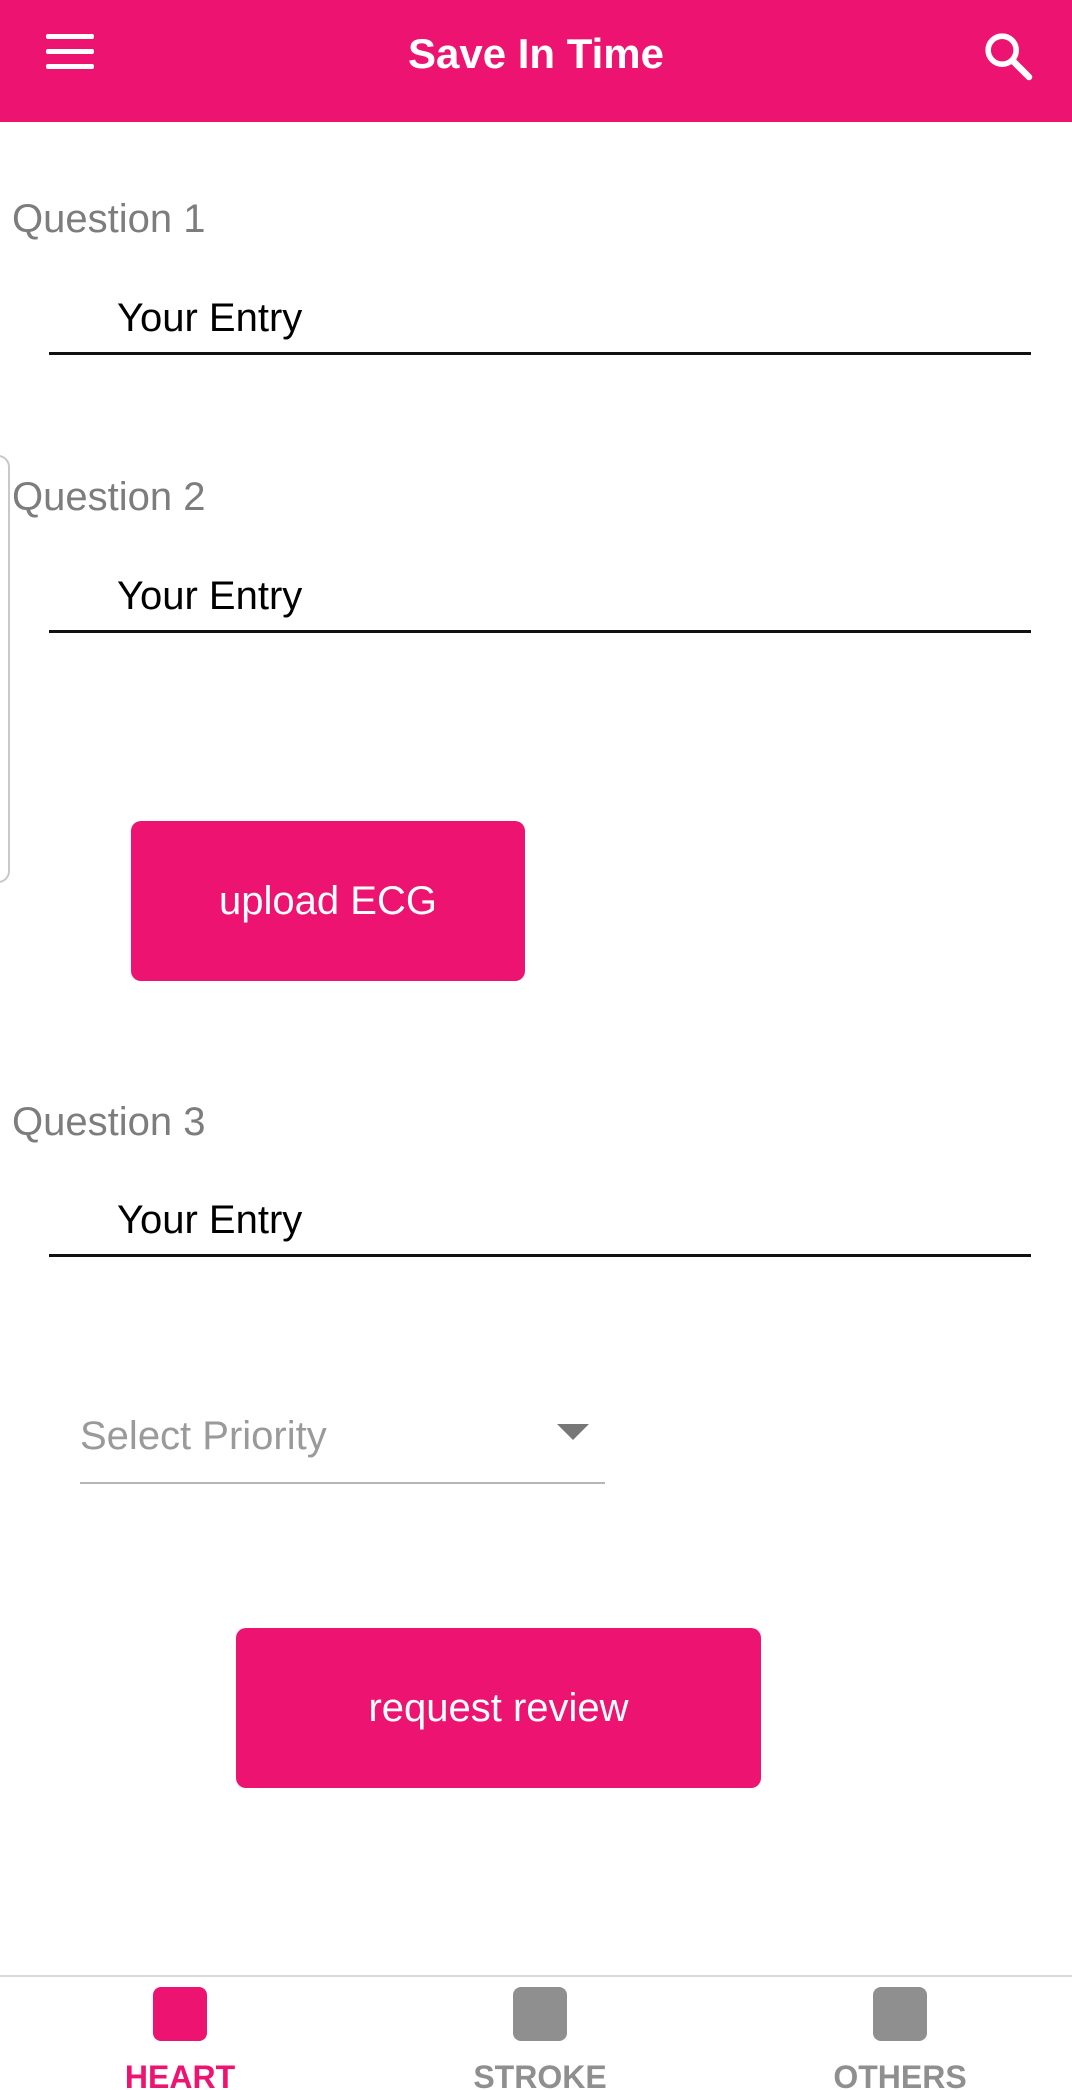  I want to click on heart-tab-icon, so click(180, 2014).